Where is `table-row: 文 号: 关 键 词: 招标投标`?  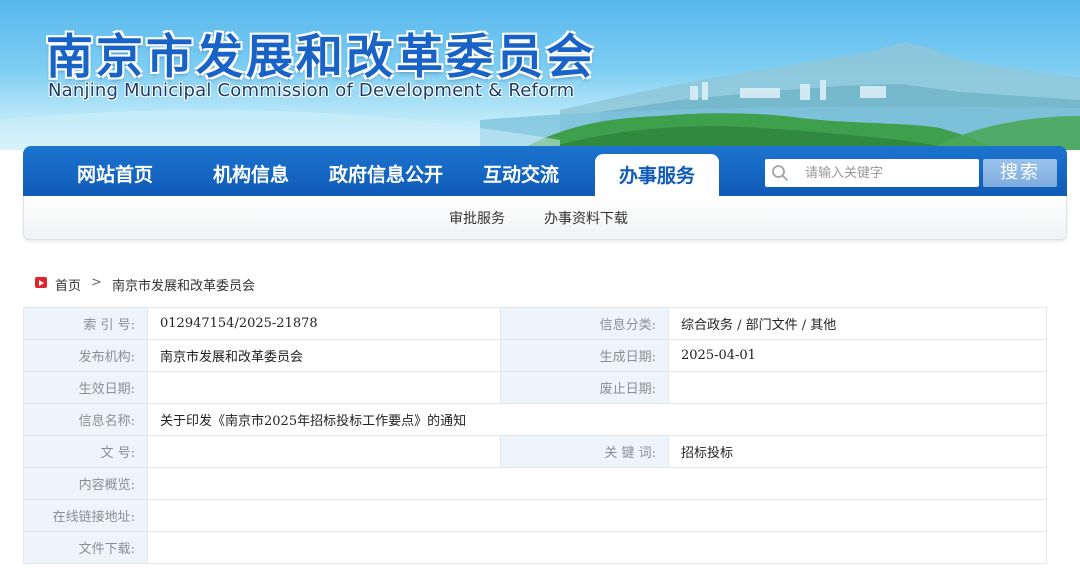
table-row: 文 号: 关 键 词: 招标投标 is located at coordinates (535, 451).